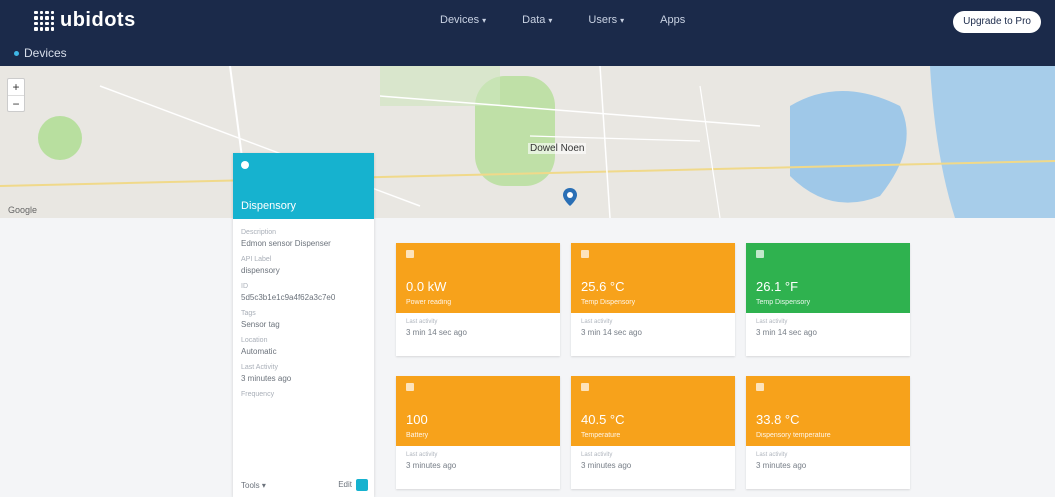 This screenshot has height=497, width=1055. What do you see at coordinates (303, 292) in the screenshot?
I see `prop-id: ID 5d5c3b1e1c9a4f62a3c7e0` at bounding box center [303, 292].